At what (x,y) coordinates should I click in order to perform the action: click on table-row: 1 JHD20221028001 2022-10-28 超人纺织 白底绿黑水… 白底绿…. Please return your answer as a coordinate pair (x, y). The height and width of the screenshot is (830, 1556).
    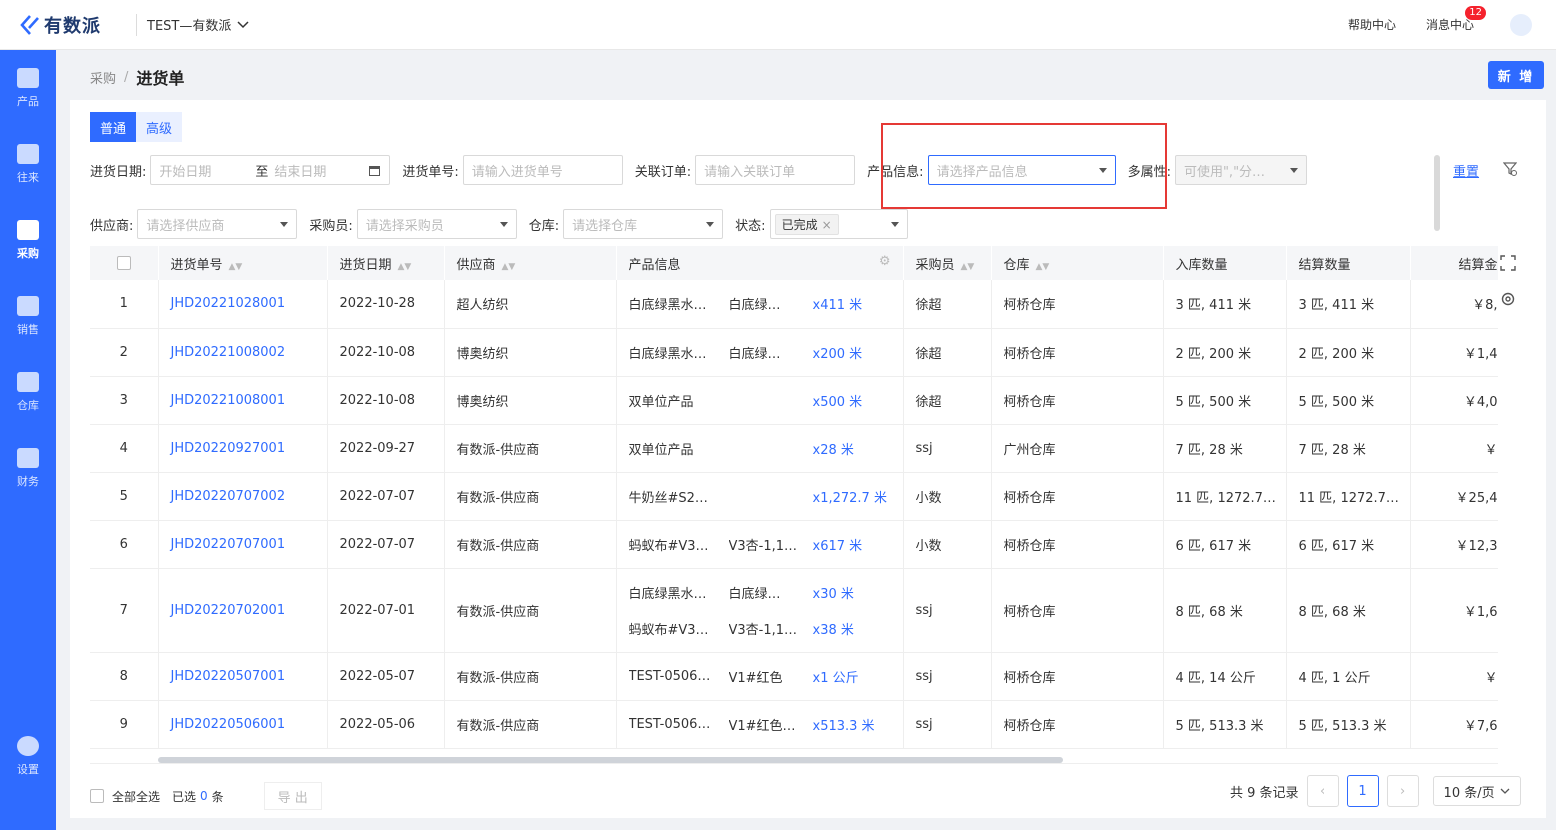
    Looking at the image, I should click on (794, 304).